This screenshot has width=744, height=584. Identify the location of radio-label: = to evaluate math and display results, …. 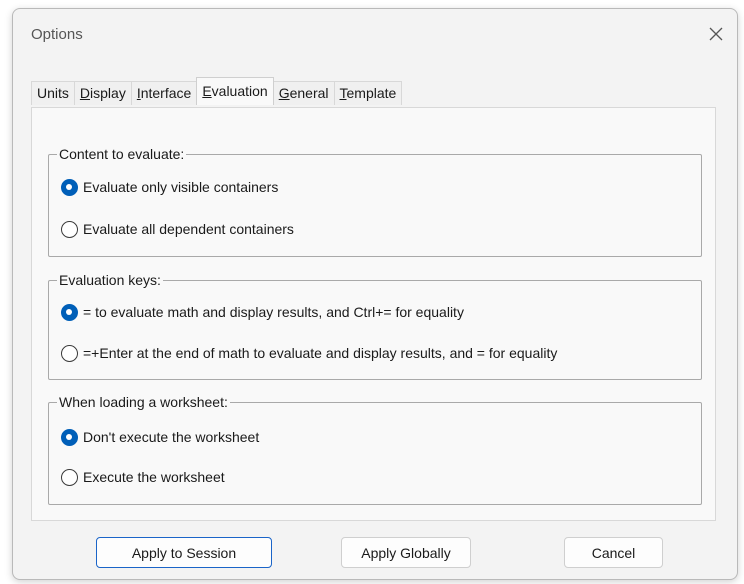
(273, 312).